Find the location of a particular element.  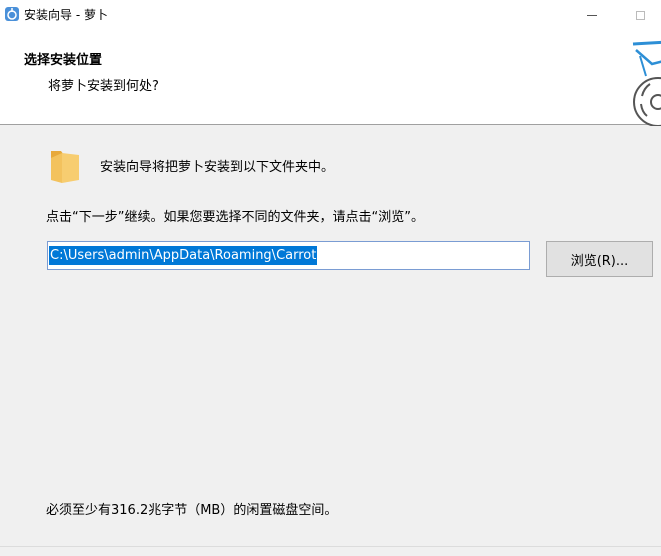

install-path-value: C:\Users\admin\AppData\Roaming\Carrot is located at coordinates (183, 255).